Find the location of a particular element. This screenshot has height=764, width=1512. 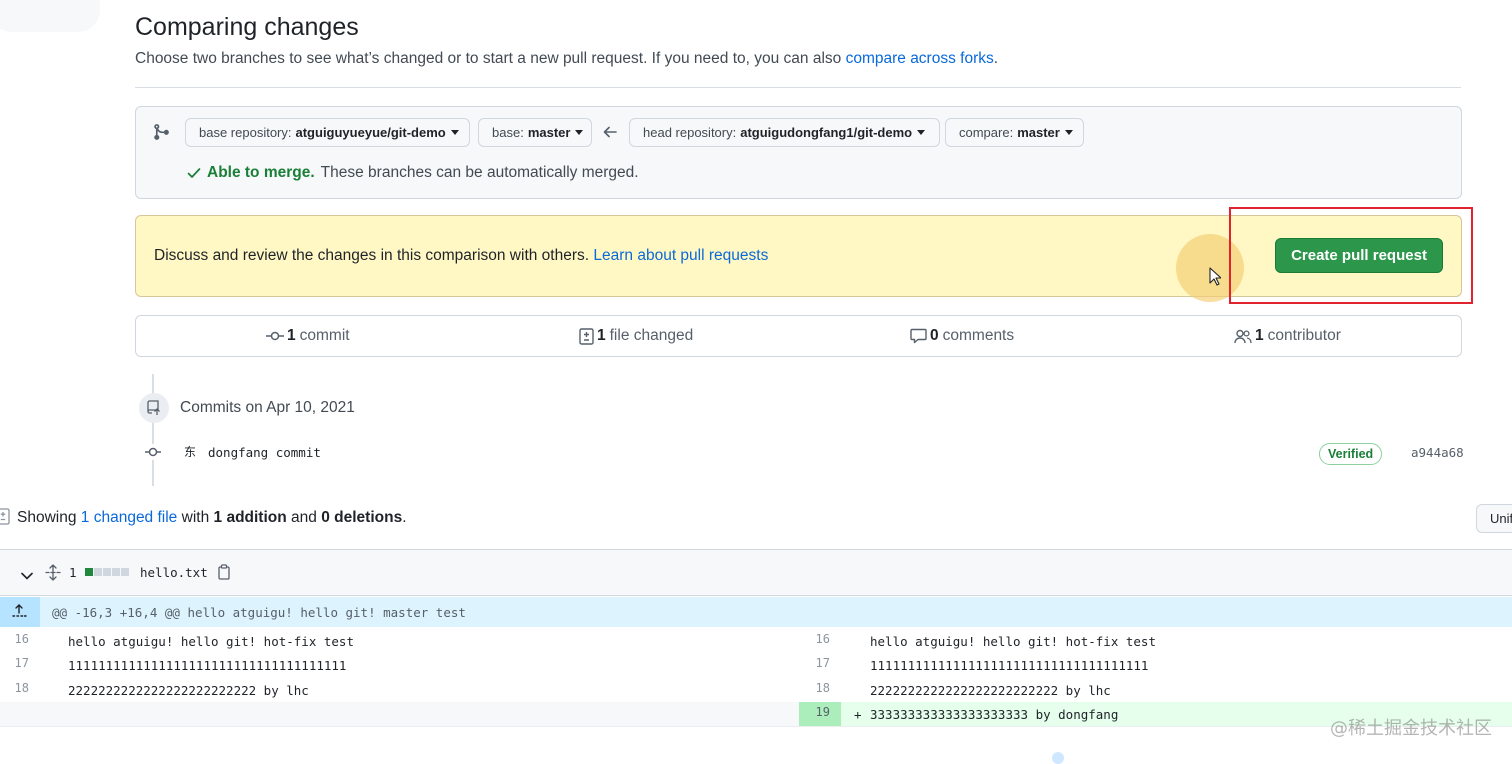

base-branch-value: master is located at coordinates (549, 132).